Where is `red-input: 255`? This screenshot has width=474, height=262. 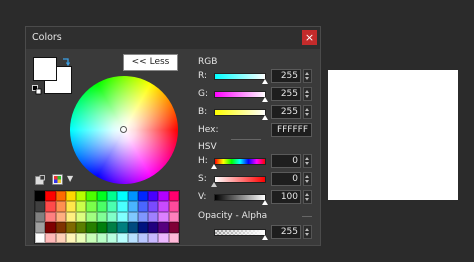
red-input: 255 is located at coordinates (286, 76).